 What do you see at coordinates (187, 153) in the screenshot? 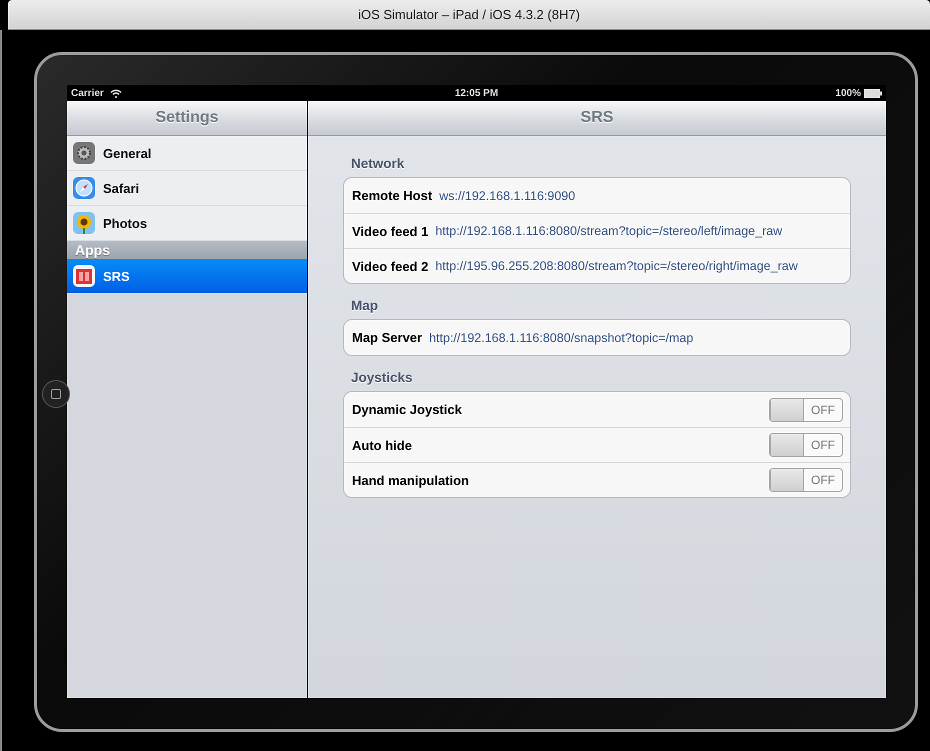
I see `sidebar-item: General` at bounding box center [187, 153].